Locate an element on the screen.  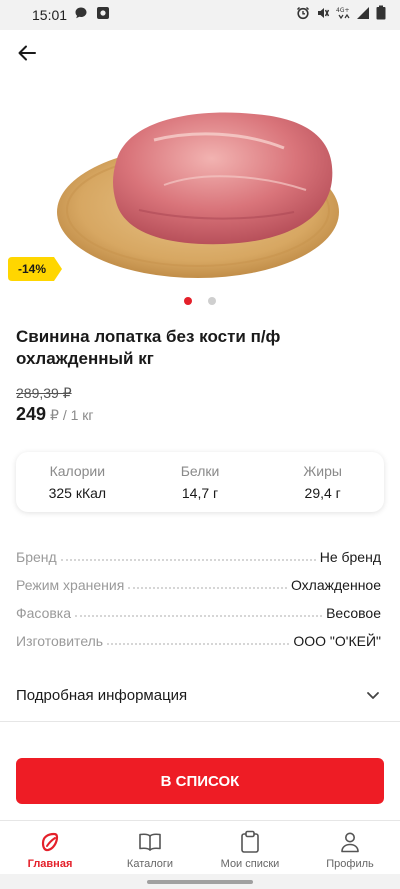
spec-label: Бренд is located at coordinates (36, 557).